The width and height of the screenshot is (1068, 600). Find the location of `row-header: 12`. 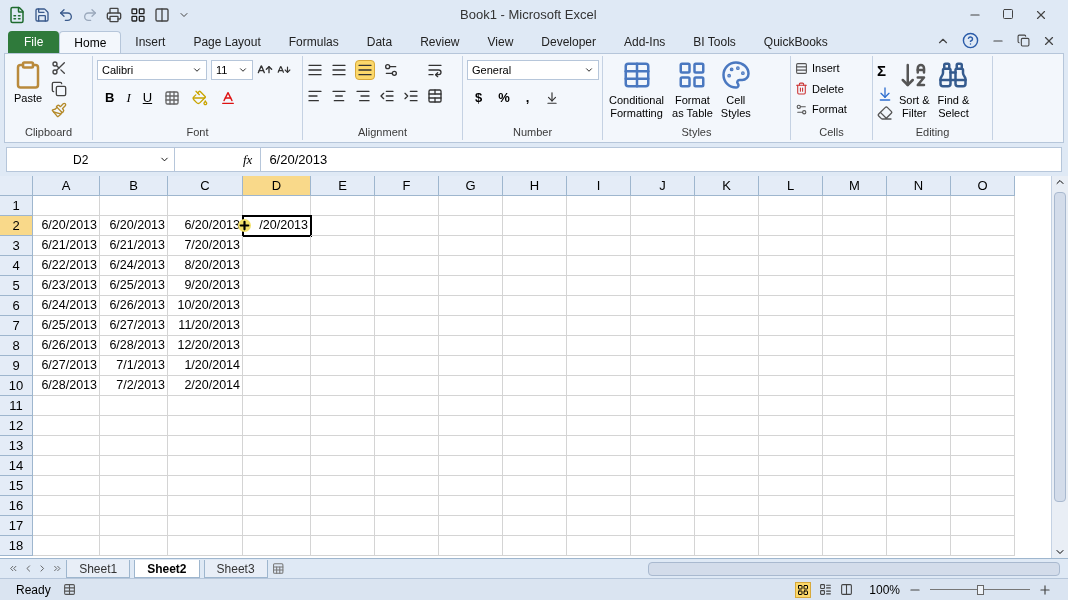

row-header: 12 is located at coordinates (16, 426).